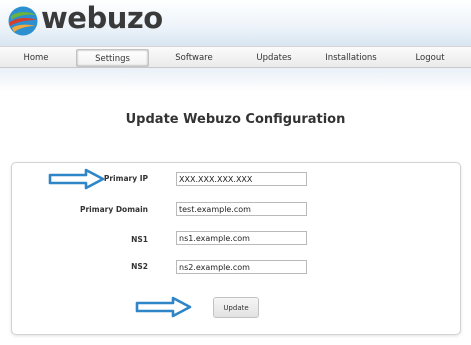 This screenshot has height=345, width=471. What do you see at coordinates (351, 58) in the screenshot?
I see `nav-item-installations: Installations` at bounding box center [351, 58].